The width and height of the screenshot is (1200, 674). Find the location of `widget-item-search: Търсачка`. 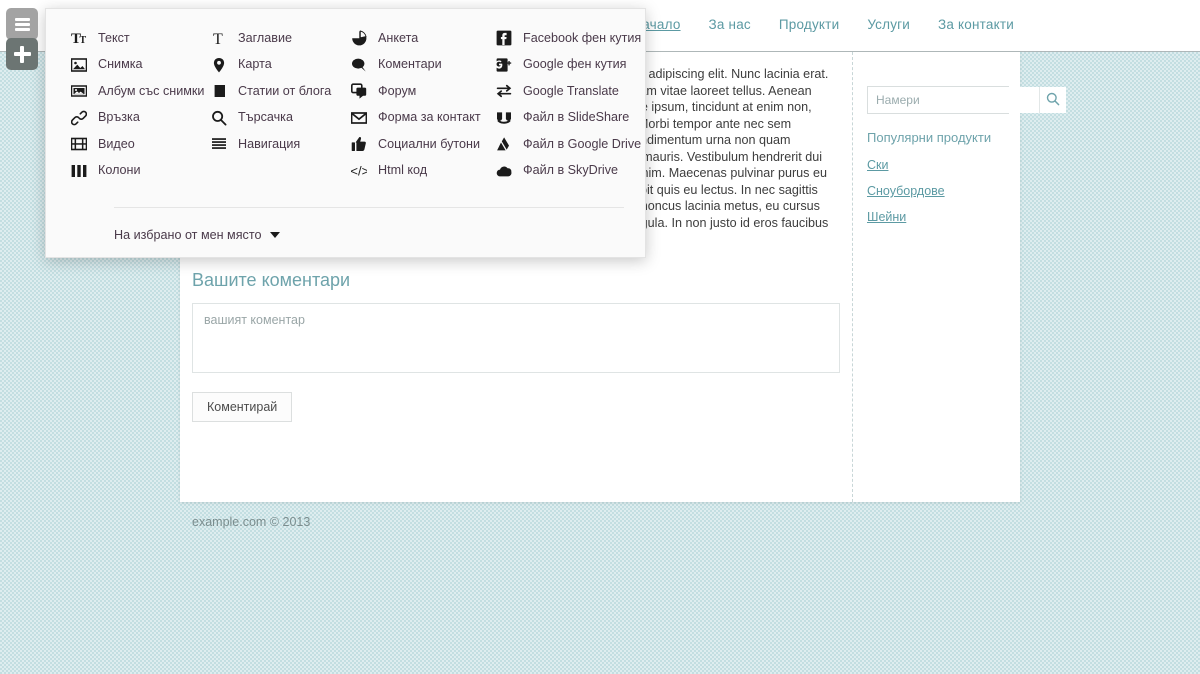

widget-item-search: Търсачка is located at coordinates (280, 118).